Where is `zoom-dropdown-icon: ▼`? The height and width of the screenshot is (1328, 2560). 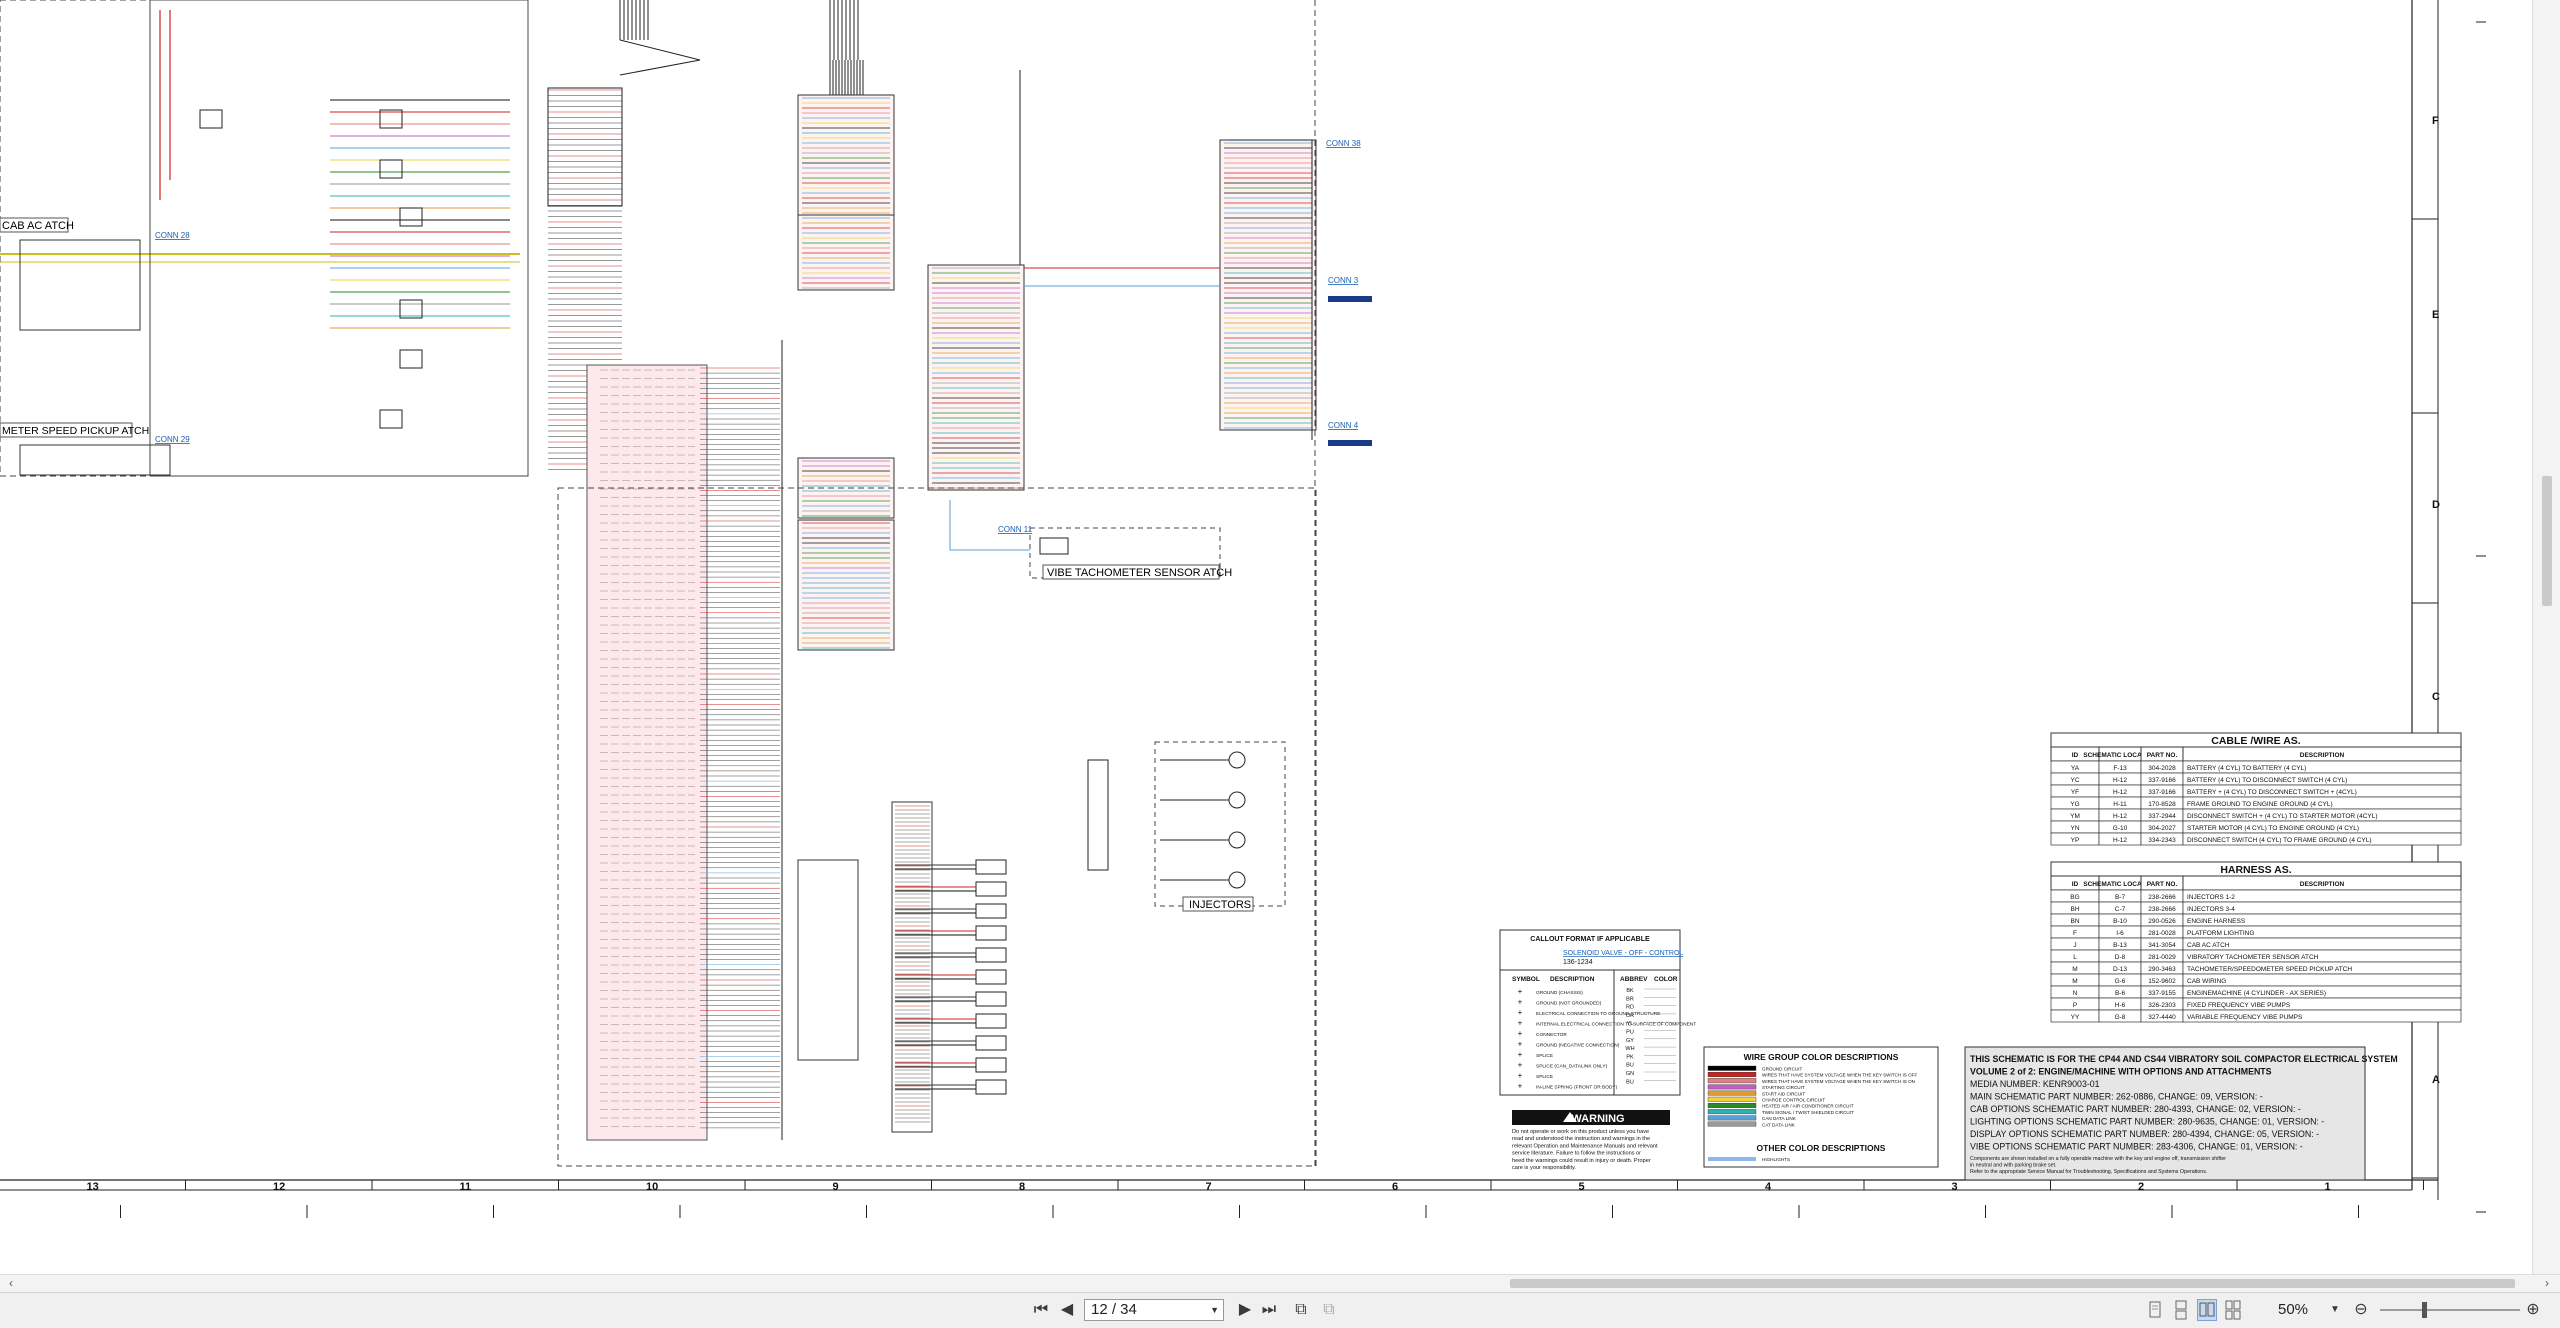
zoom-dropdown-icon: ▼ is located at coordinates (2335, 1310).